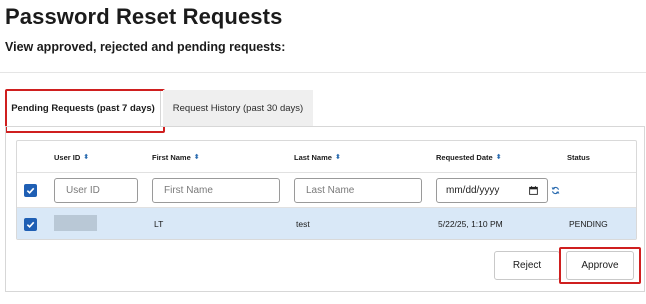 The image size is (646, 304). I want to click on date-filter-value: mm/dd/yyyy, so click(473, 190).